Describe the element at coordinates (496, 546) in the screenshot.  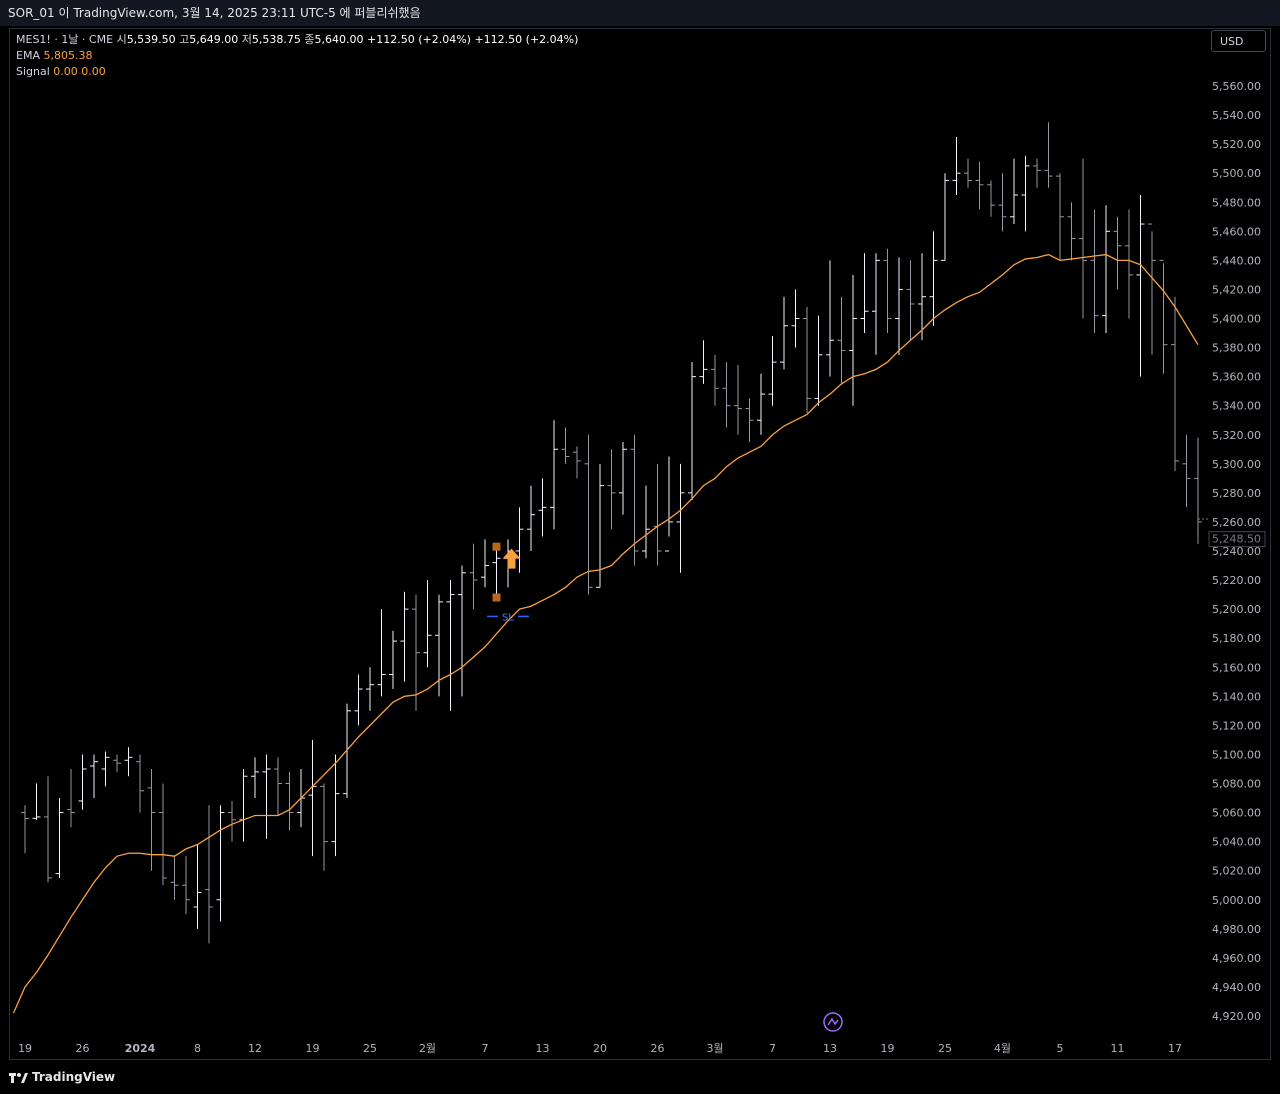
I see `signal-marker-upper` at that location.